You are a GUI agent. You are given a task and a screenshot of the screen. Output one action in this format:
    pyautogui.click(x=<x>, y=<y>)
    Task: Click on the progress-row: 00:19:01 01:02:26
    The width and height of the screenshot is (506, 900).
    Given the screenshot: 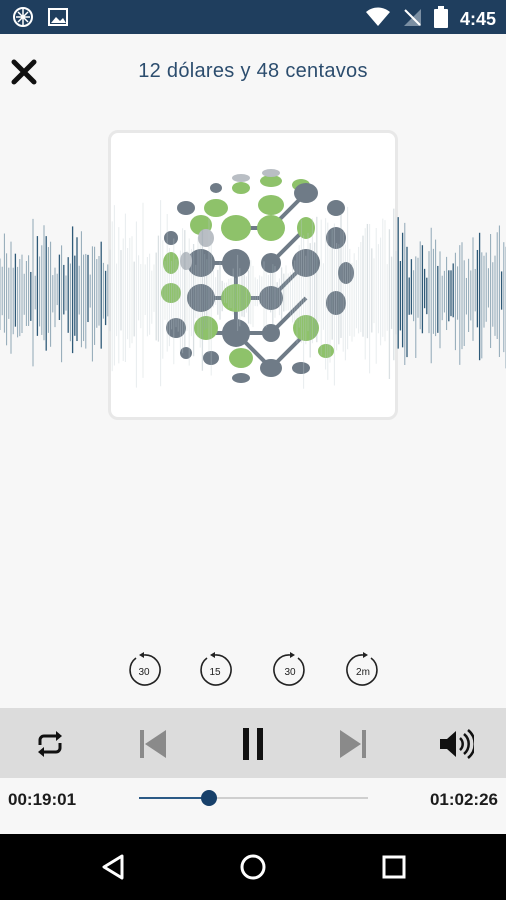 What is the action you would take?
    pyautogui.click(x=253, y=806)
    